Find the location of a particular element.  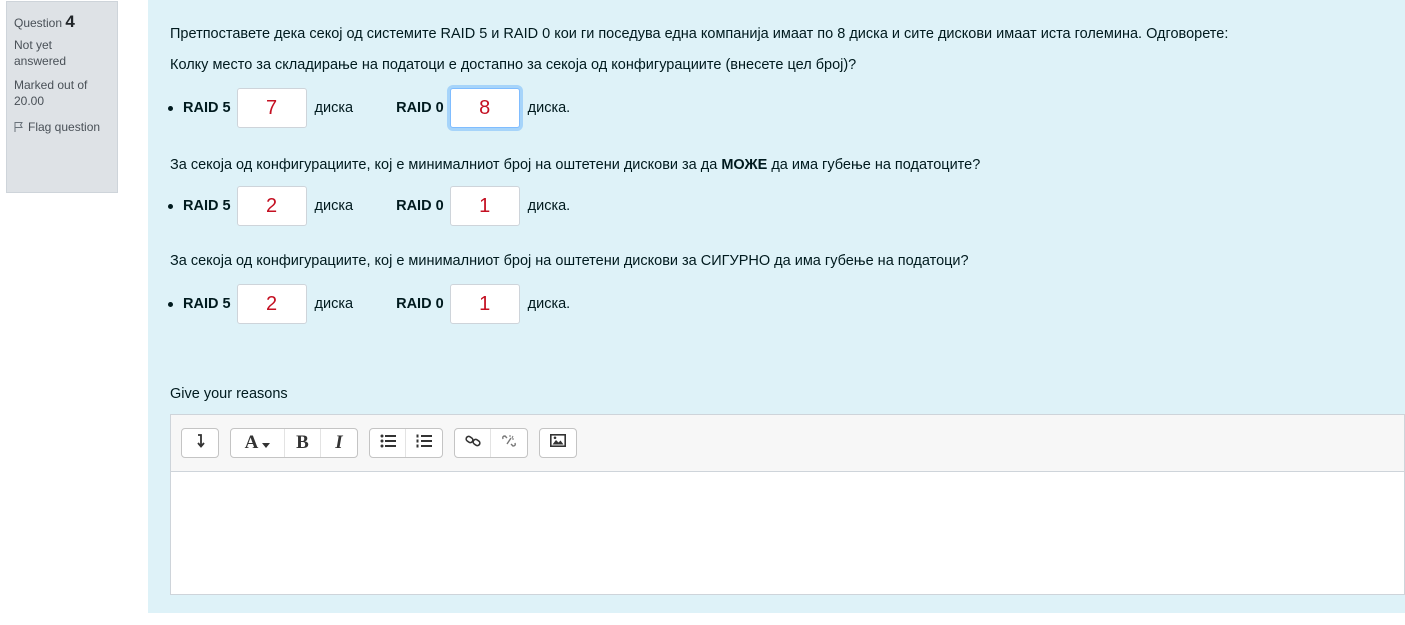

bold-icon: B is located at coordinates (302, 442).